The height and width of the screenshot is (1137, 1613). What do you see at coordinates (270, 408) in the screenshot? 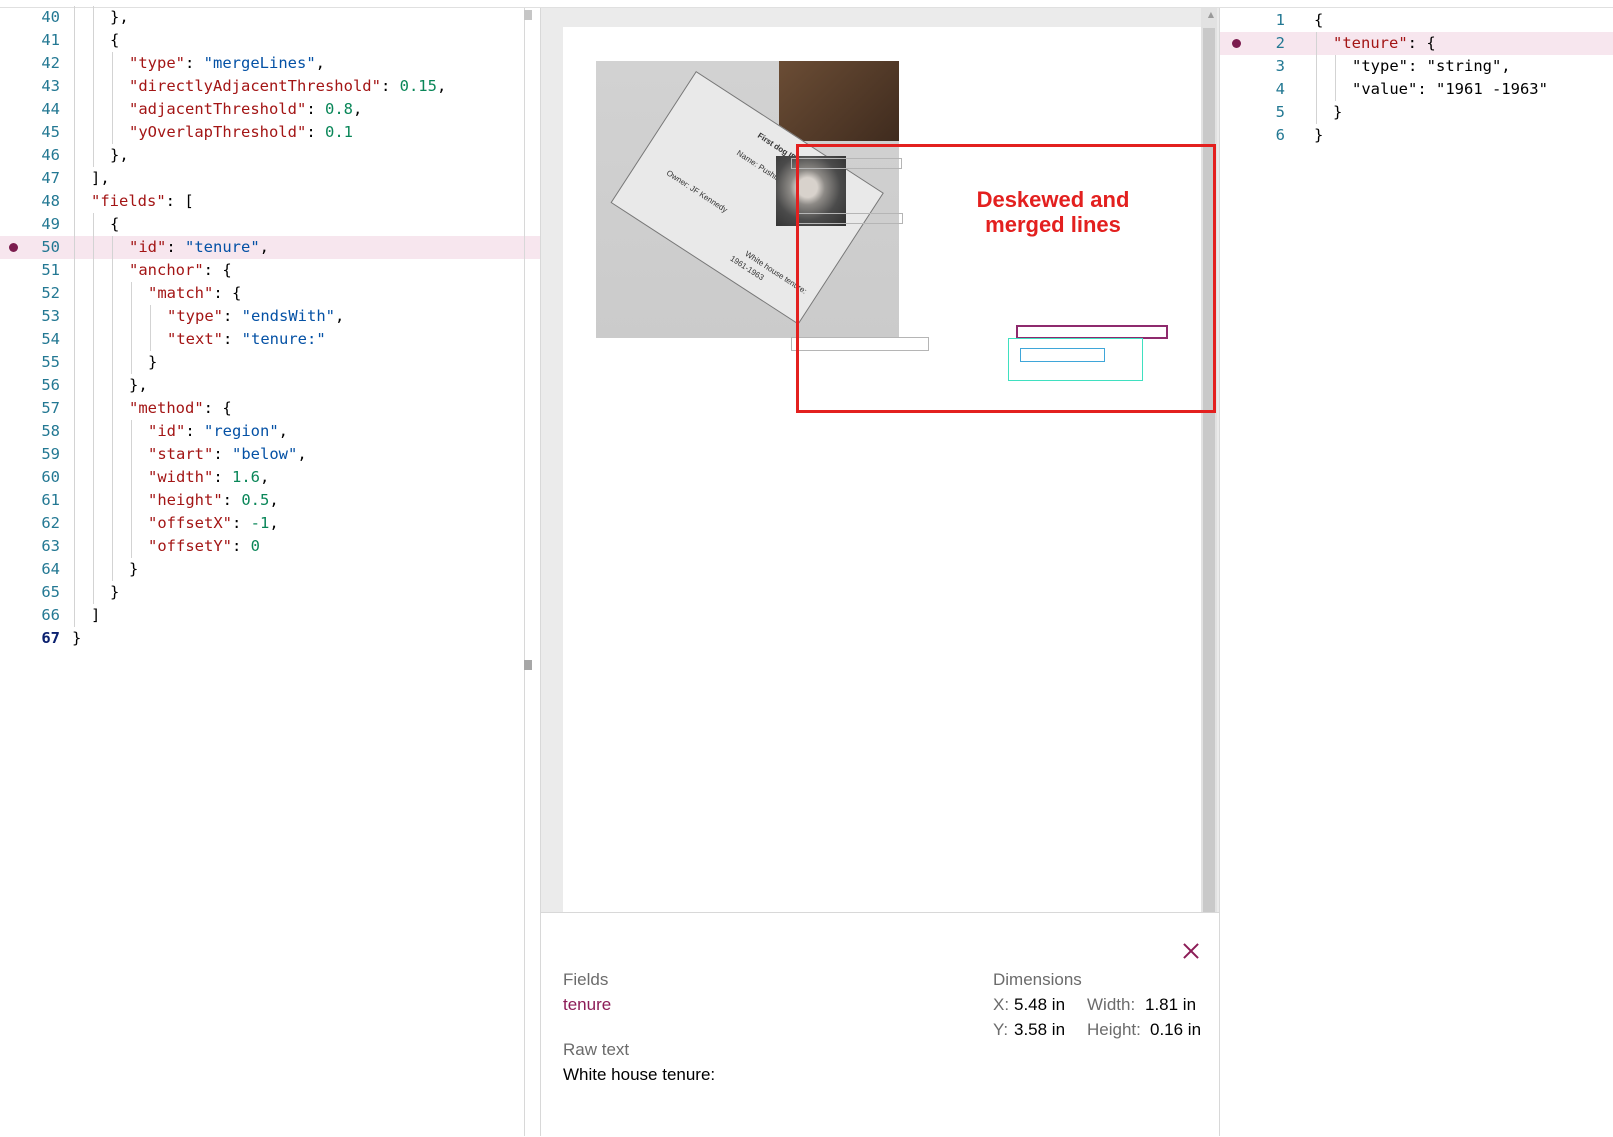
I see `config-line: 57 "method": {` at bounding box center [270, 408].